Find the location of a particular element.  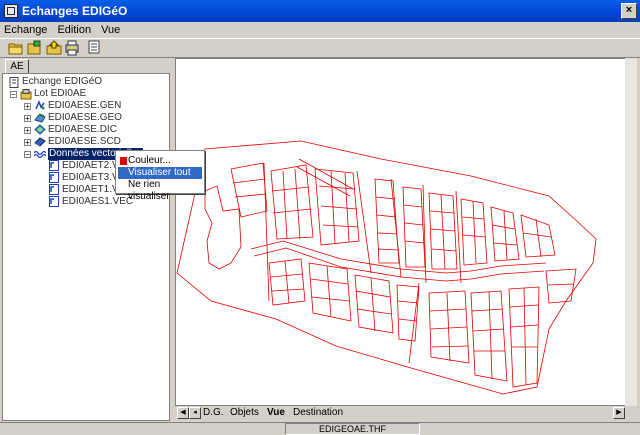

status-bar: EDIGEOAE.THF is located at coordinates (320, 428).